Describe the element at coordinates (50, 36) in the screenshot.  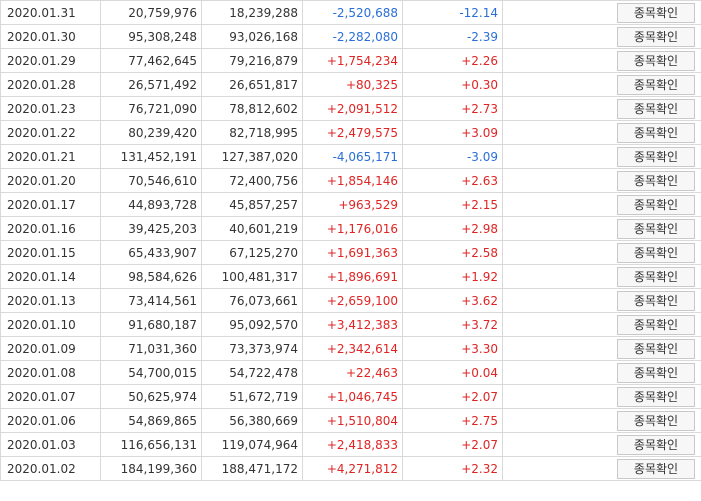
I see `date-cell: 2020.01.30` at that location.